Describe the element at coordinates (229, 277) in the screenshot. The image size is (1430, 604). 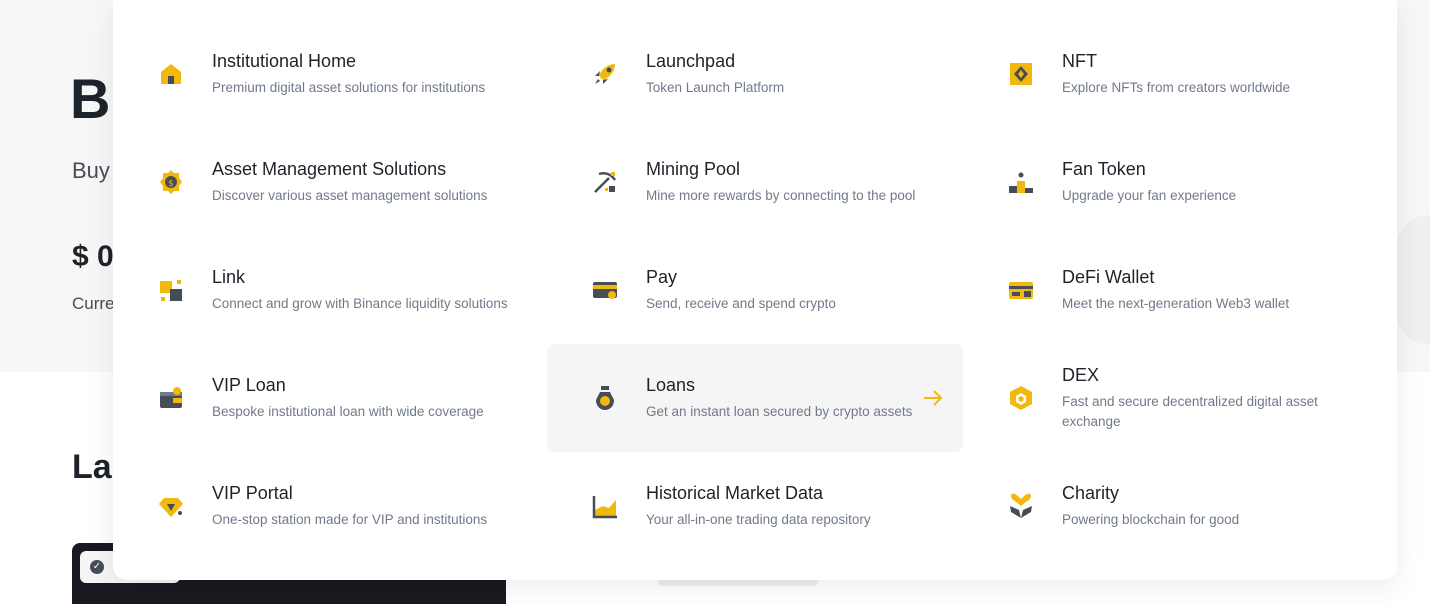
I see `menu-item-title: Link` at that location.